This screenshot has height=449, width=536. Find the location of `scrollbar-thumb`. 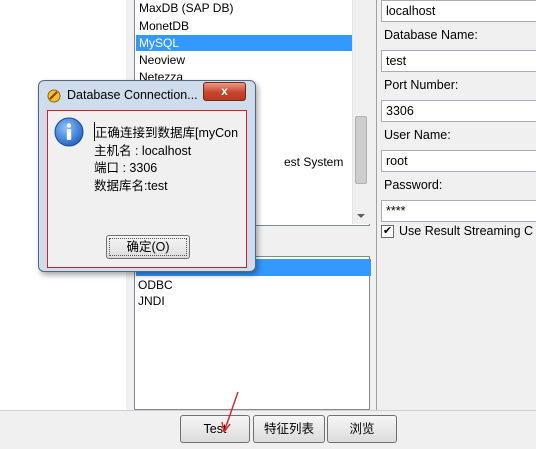

scrollbar-thumb is located at coordinates (361, 150).